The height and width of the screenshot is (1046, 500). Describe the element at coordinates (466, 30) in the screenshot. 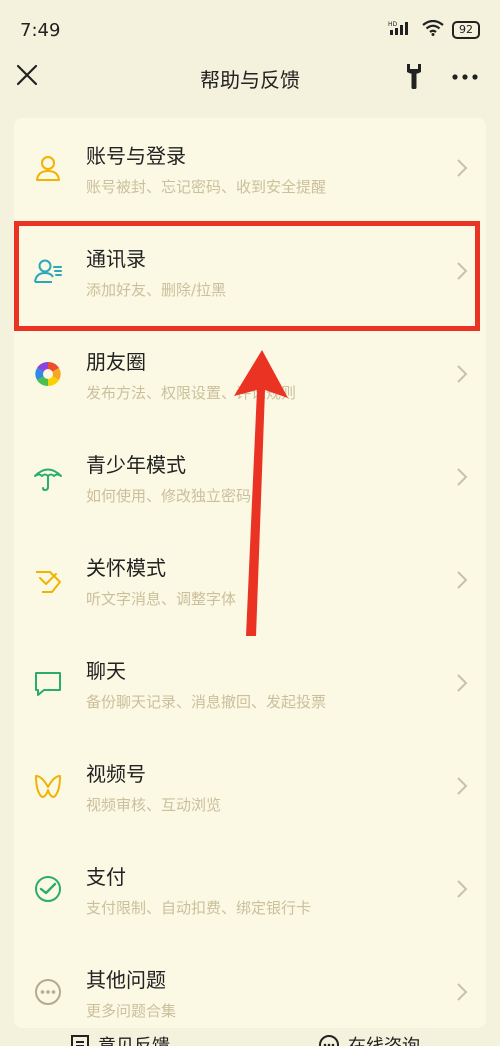

I see `battery-indicator: 92` at that location.